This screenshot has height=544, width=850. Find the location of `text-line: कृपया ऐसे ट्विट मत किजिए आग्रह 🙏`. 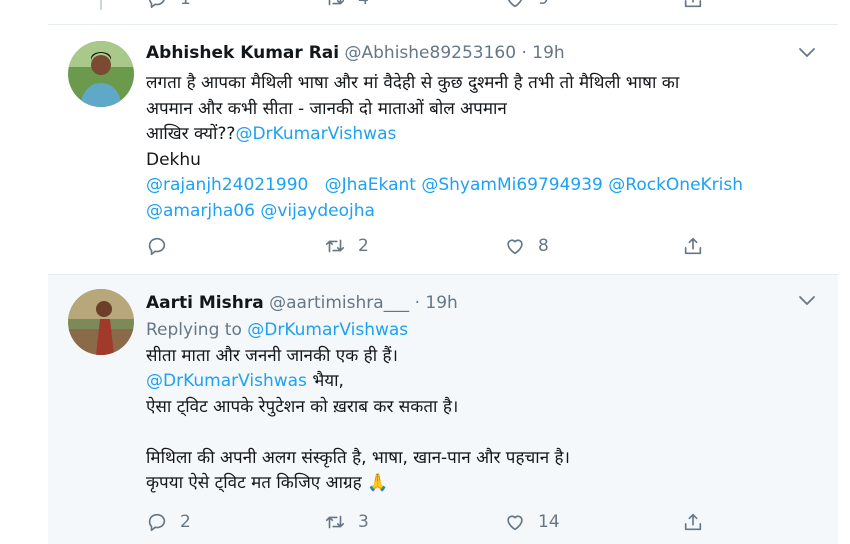

text-line: कृपया ऐसे ट्विट मत किजिए आग्रह 🙏 is located at coordinates (472, 484).